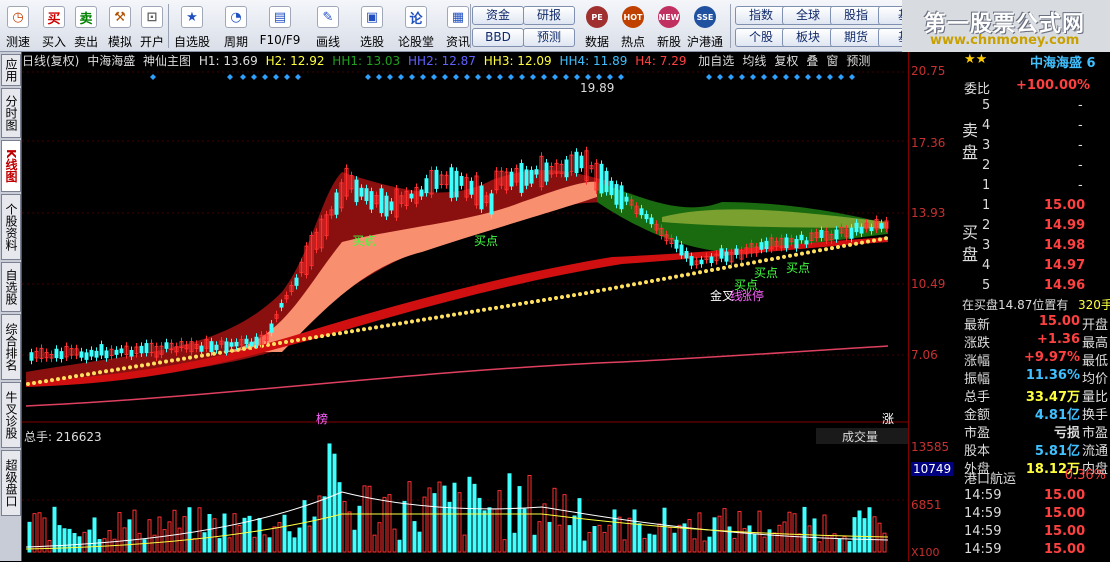  What do you see at coordinates (730, 26) in the screenshot?
I see `toolbar-separator` at bounding box center [730, 26].